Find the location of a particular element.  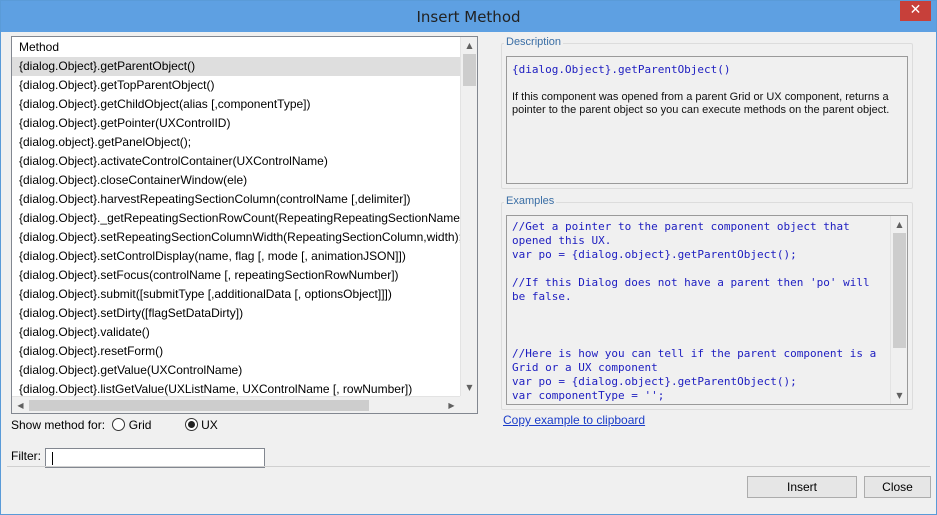

window-title: Insert Method is located at coordinates (468, 17).